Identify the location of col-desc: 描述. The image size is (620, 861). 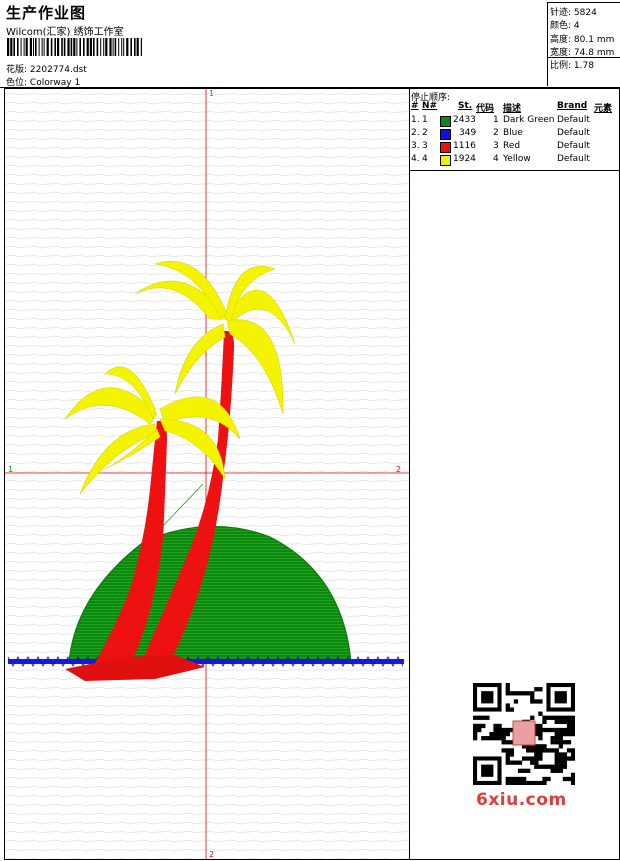
(512, 109).